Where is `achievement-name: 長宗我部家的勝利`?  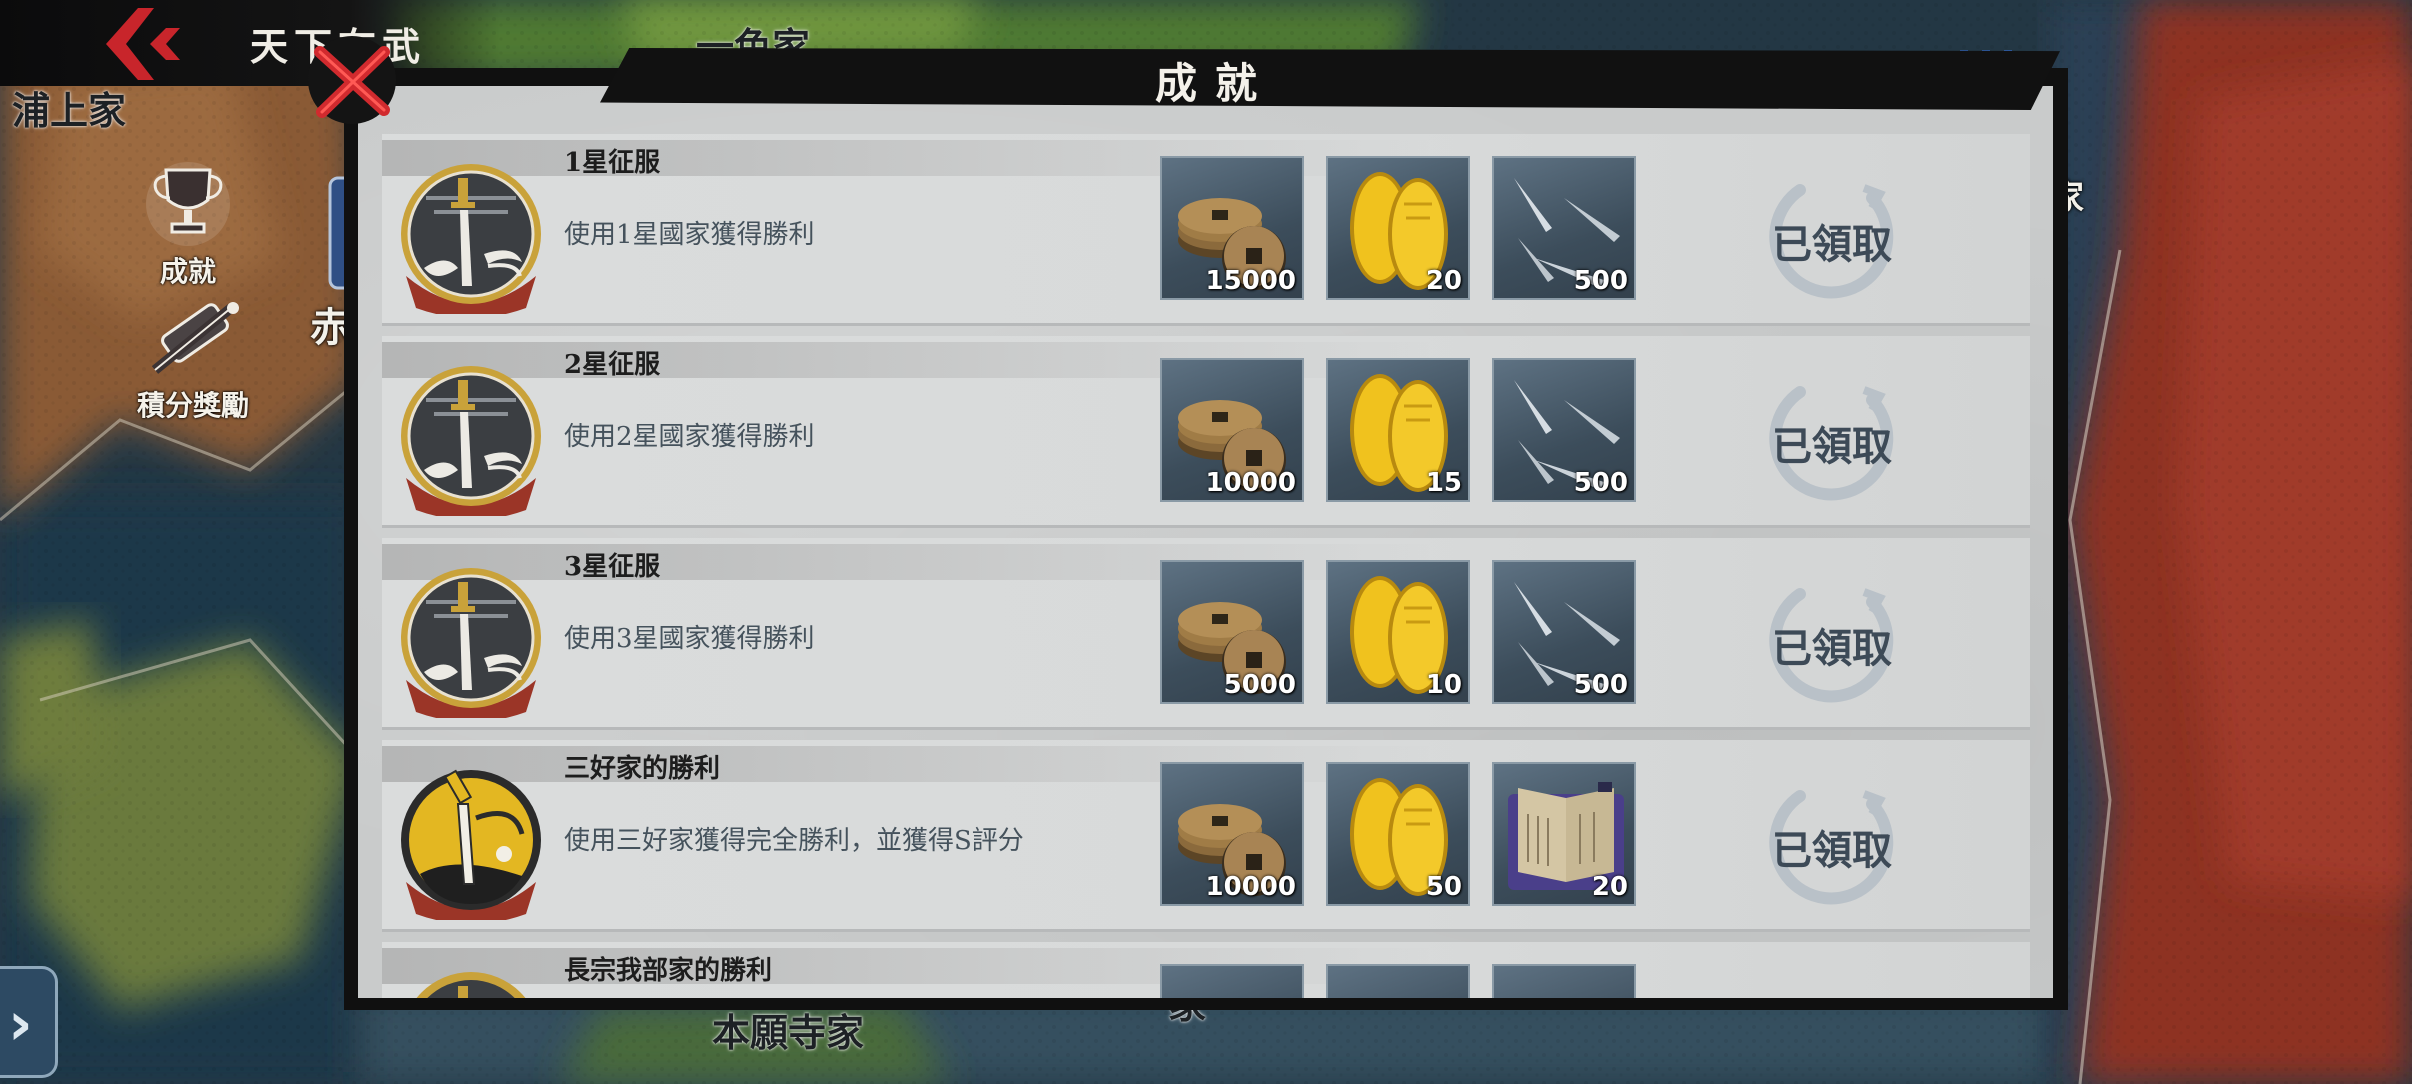
achievement-name: 長宗我部家的勝利 is located at coordinates (668, 971).